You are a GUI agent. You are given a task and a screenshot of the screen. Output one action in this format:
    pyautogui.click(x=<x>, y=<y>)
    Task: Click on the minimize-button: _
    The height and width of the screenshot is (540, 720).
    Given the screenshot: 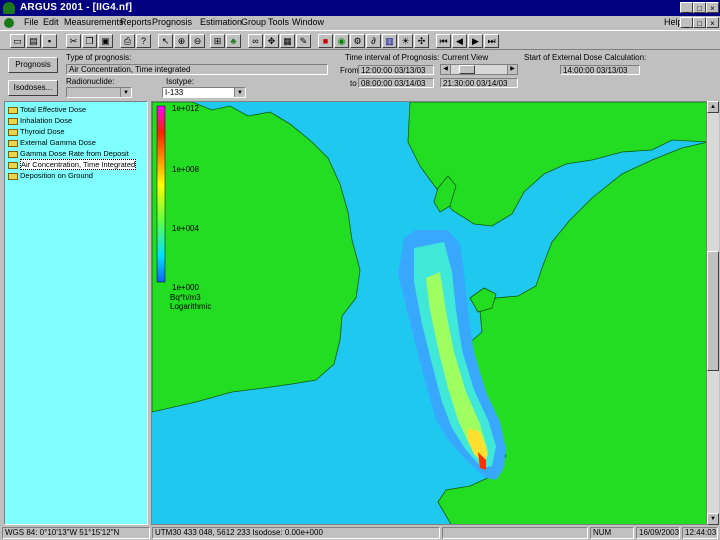 What is the action you would take?
    pyautogui.click(x=686, y=7)
    